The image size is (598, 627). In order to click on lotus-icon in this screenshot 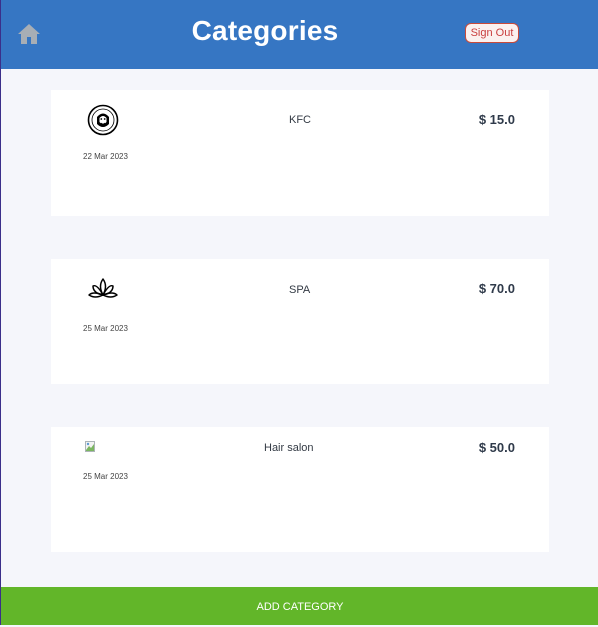, I will do `click(103, 289)`.